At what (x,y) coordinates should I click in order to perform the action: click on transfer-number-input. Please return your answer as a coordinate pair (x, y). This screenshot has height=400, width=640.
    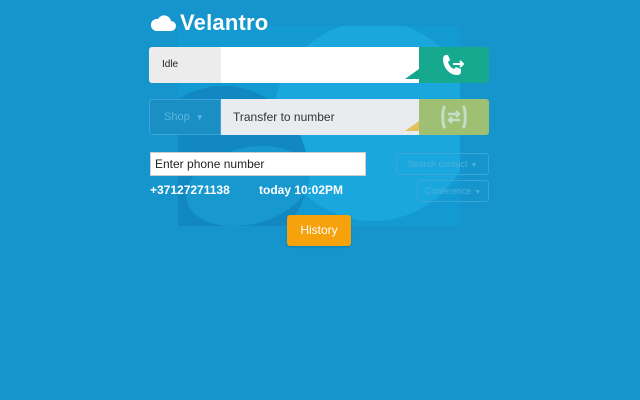
    Looking at the image, I should click on (320, 117).